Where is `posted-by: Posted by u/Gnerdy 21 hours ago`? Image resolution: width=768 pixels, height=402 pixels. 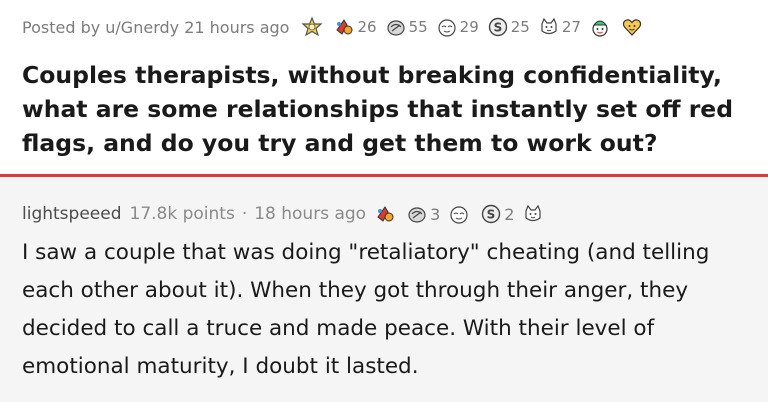 posted-by: Posted by u/Gnerdy 21 hours ago is located at coordinates (155, 27).